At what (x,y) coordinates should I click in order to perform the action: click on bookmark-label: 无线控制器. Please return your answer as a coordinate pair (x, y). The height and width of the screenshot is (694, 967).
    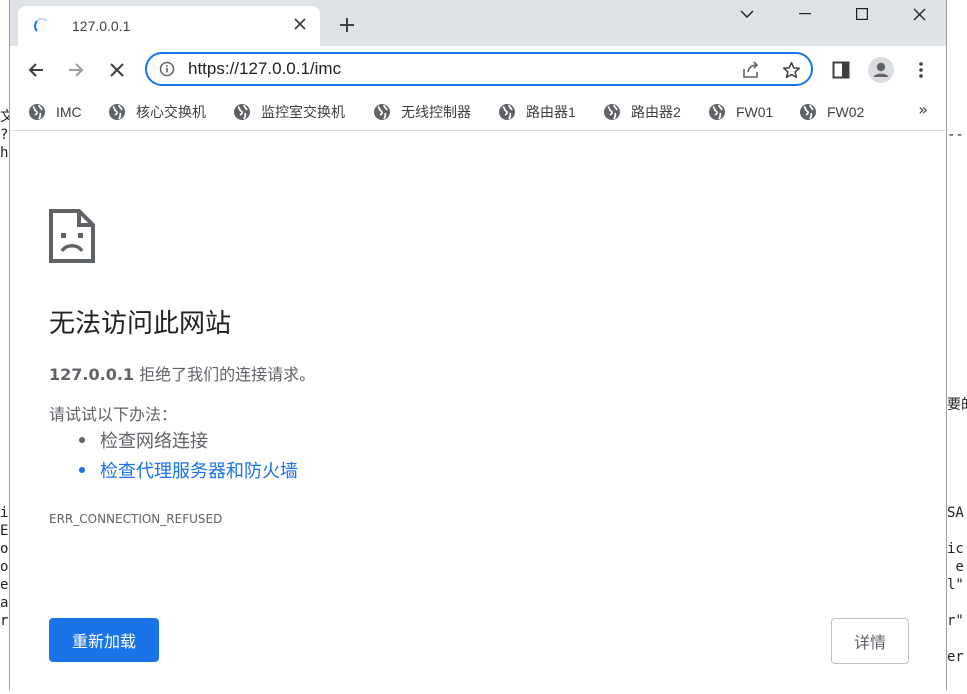
    Looking at the image, I should click on (436, 112).